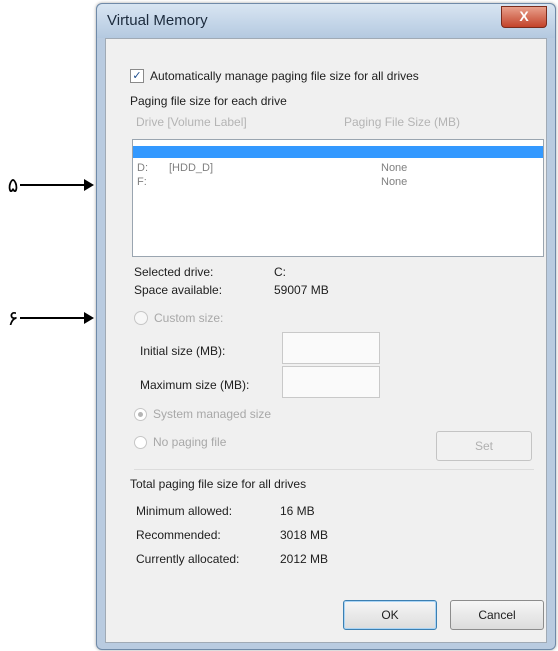 This screenshot has height=651, width=558. What do you see at coordinates (191, 122) in the screenshot?
I see `drive-column-header: Drive [Volume Label]` at bounding box center [191, 122].